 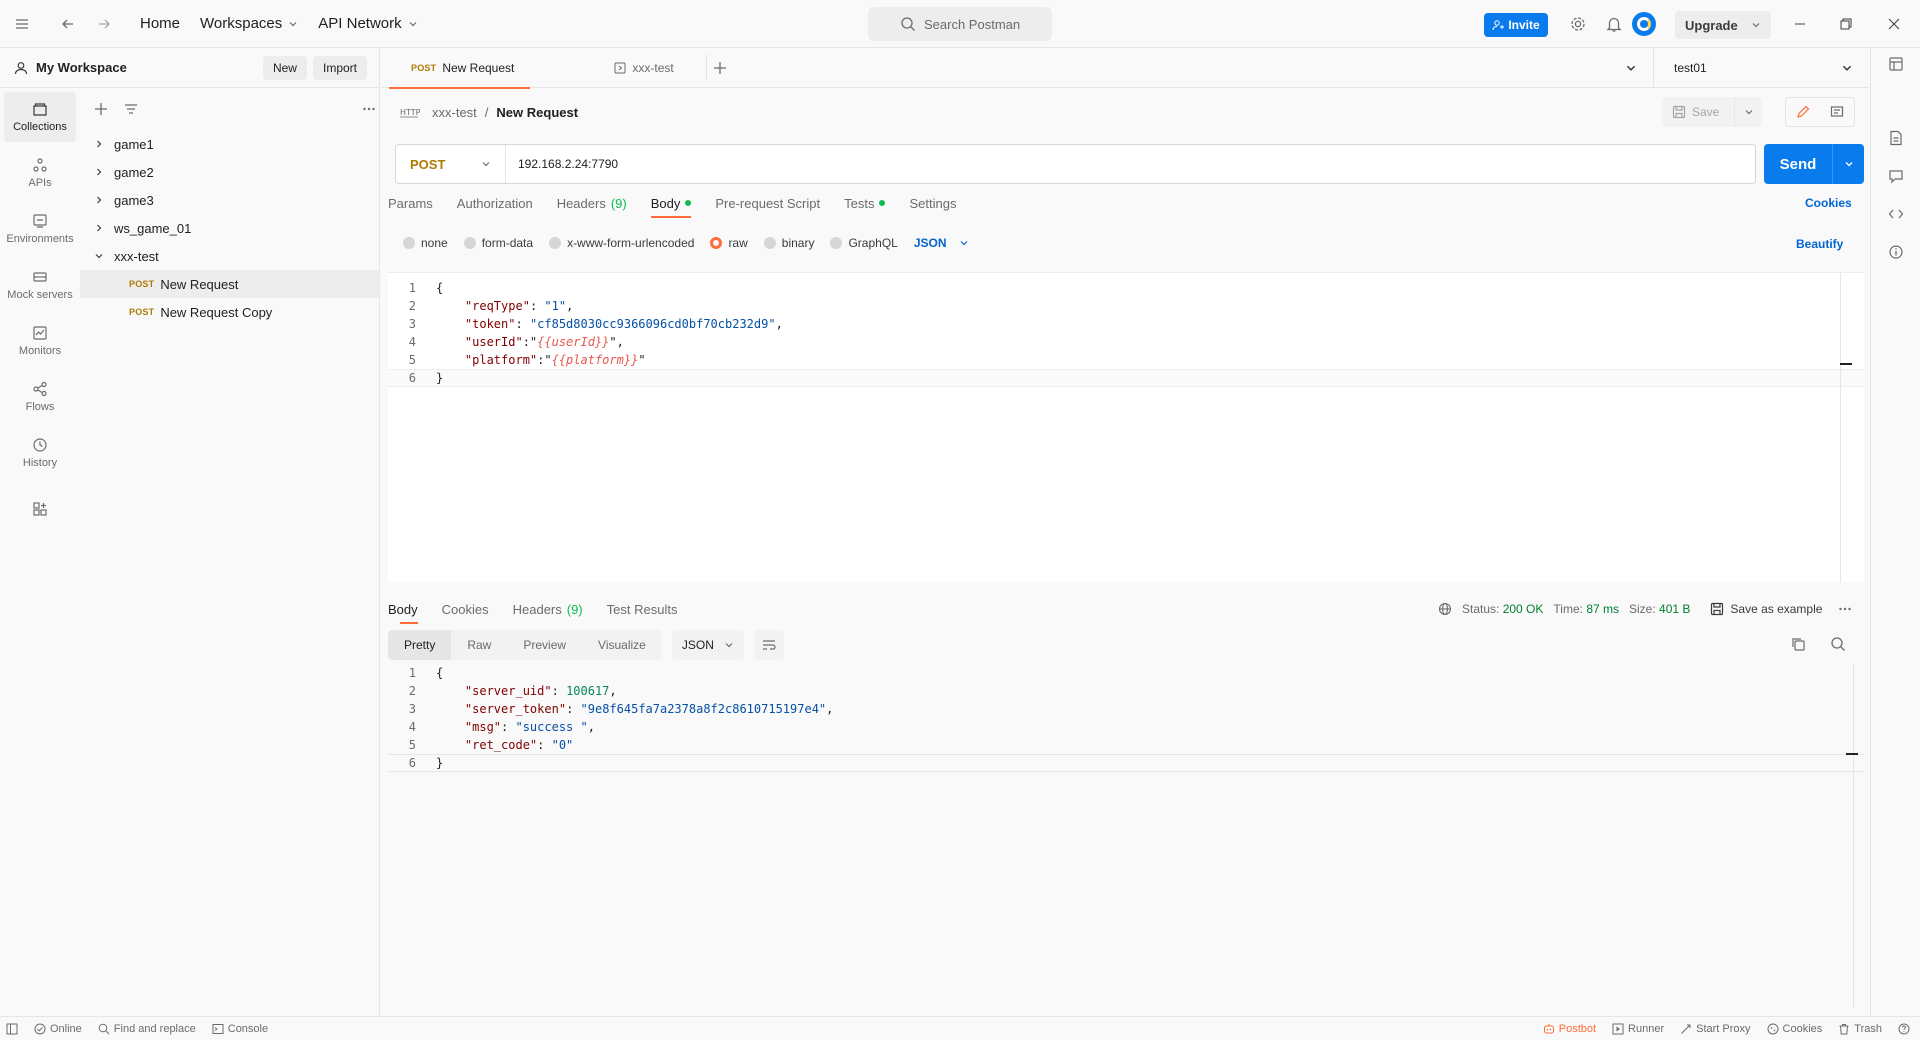 What do you see at coordinates (1502, 609) in the screenshot?
I see `status-info: Status: 200 OK` at bounding box center [1502, 609].